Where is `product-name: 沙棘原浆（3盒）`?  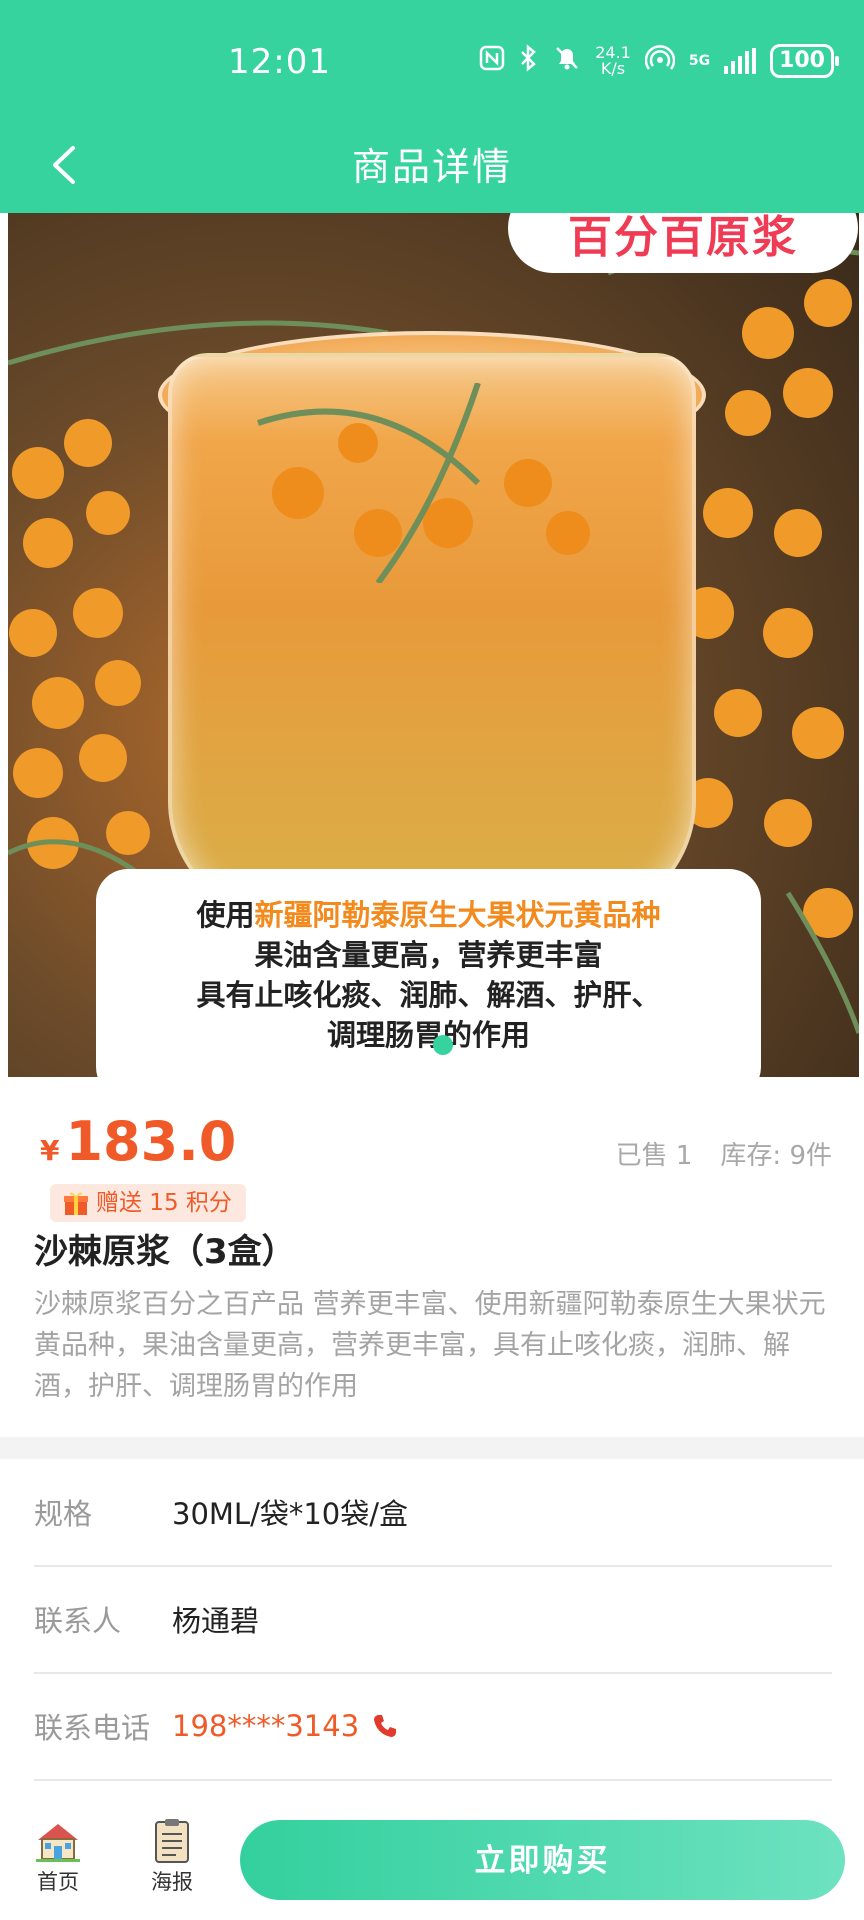 product-name: 沙棘原浆（3盒） is located at coordinates (165, 1252).